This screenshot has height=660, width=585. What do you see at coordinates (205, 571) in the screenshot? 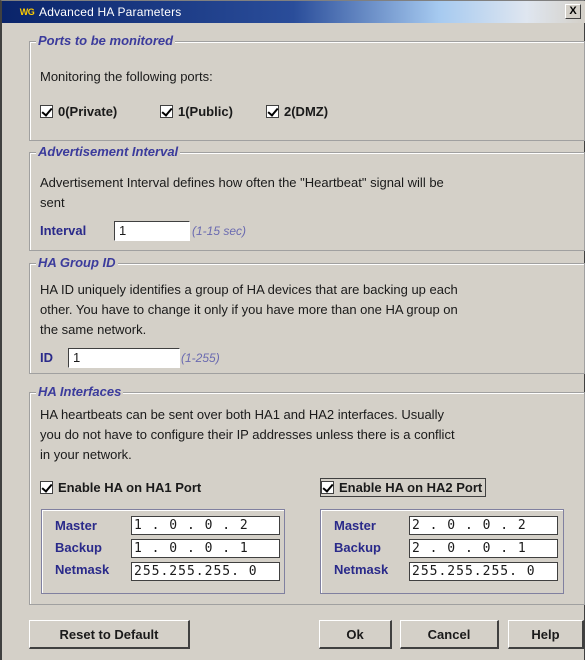
I see `ha1-netmask-input: 255.255.255. 0` at bounding box center [205, 571].